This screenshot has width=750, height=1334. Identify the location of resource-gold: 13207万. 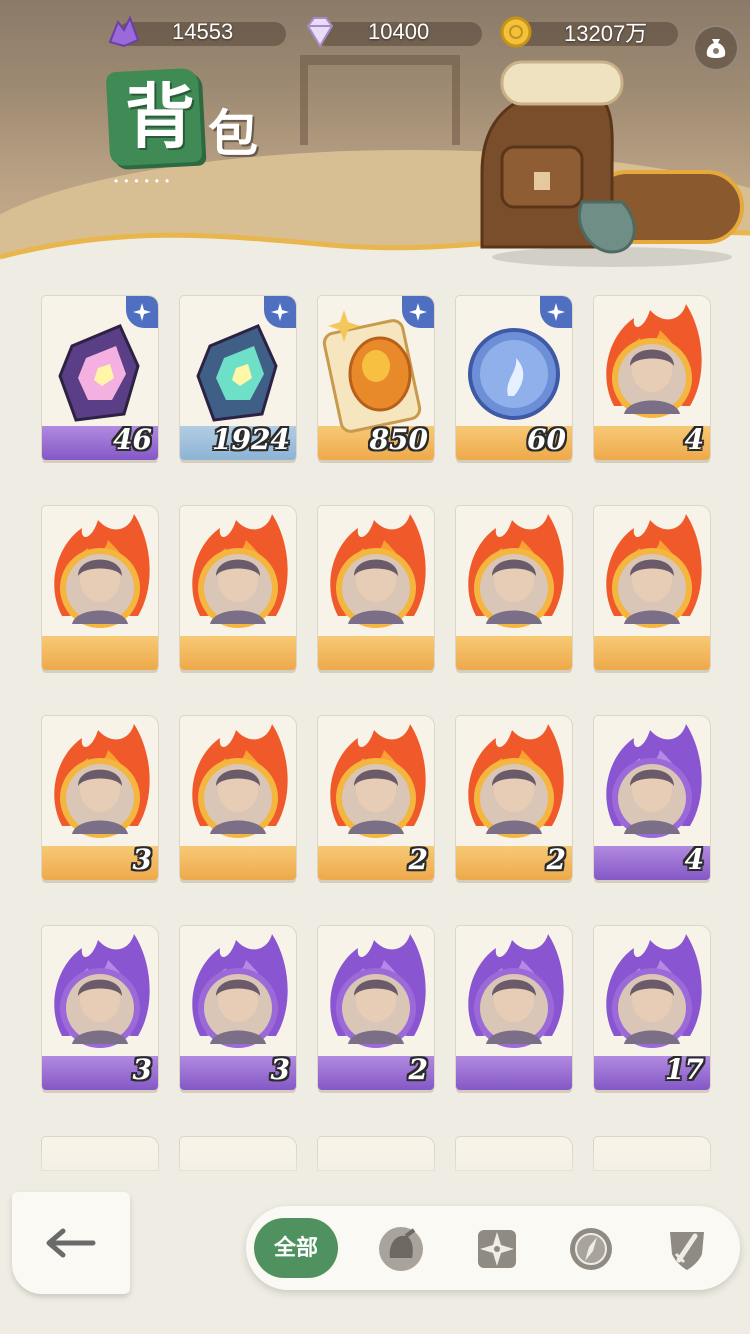
(587, 32).